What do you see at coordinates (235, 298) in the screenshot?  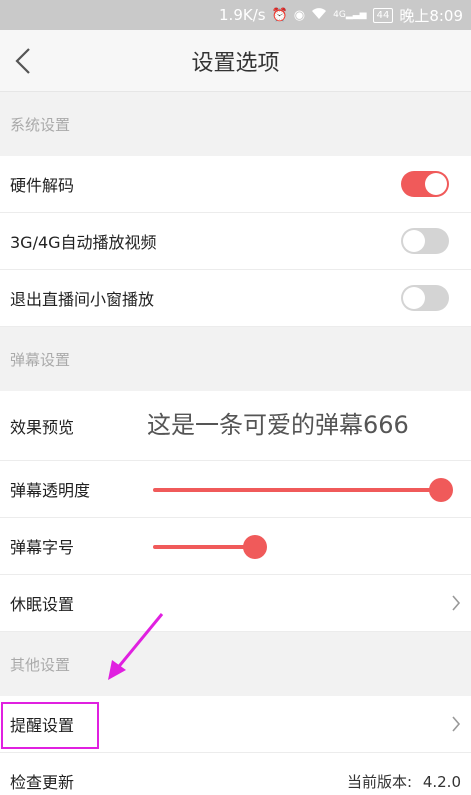 I see `mini-window-row: 退出直播间小窗播放` at bounding box center [235, 298].